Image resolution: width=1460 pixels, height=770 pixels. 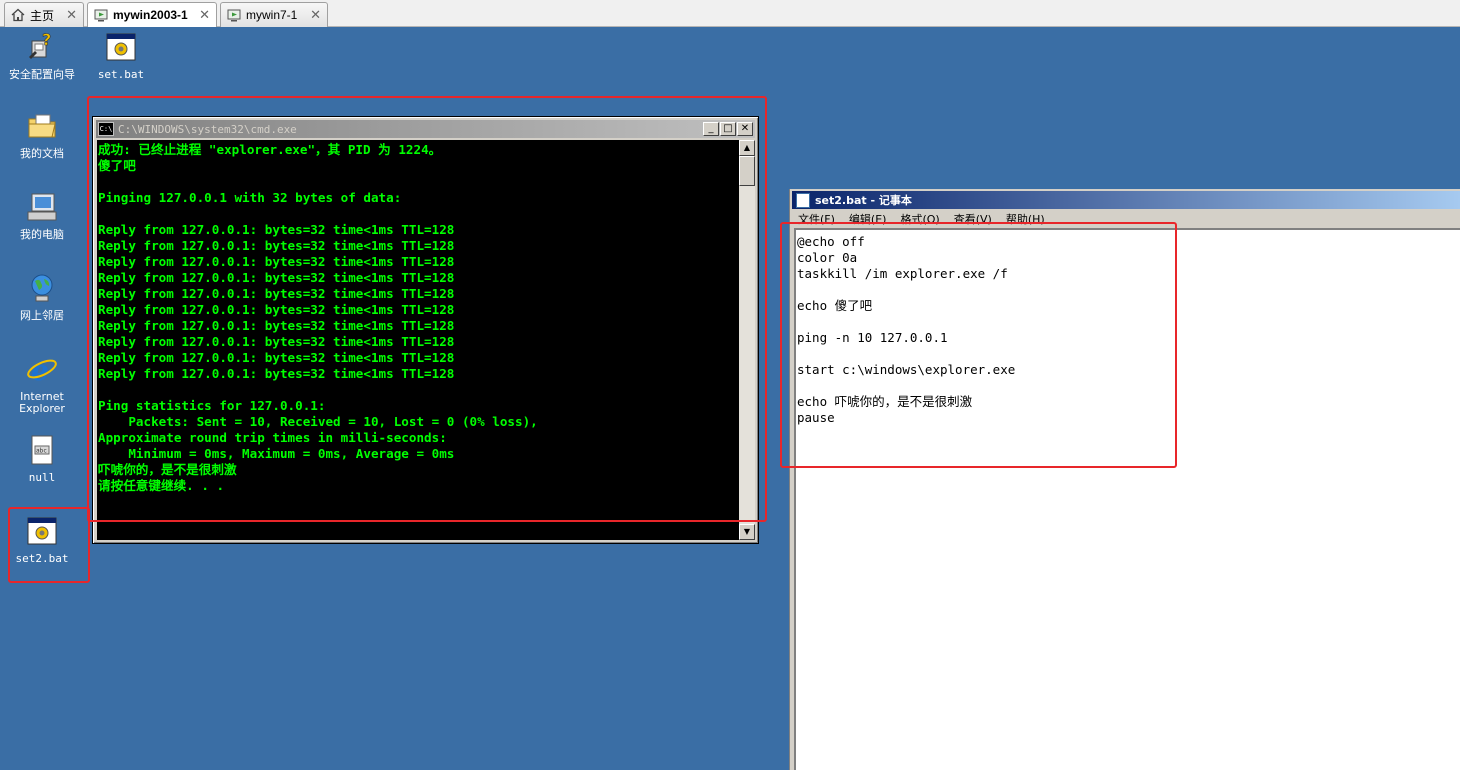 I want to click on batch-file-icon, so click(x=121, y=47).